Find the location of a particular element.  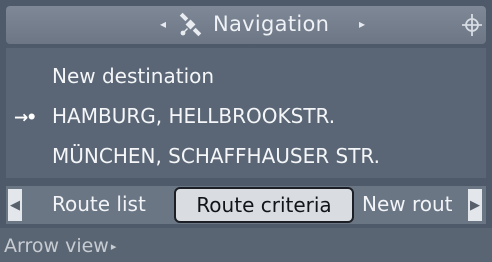

tab-route-criteria: Route criteria is located at coordinates (264, 205).